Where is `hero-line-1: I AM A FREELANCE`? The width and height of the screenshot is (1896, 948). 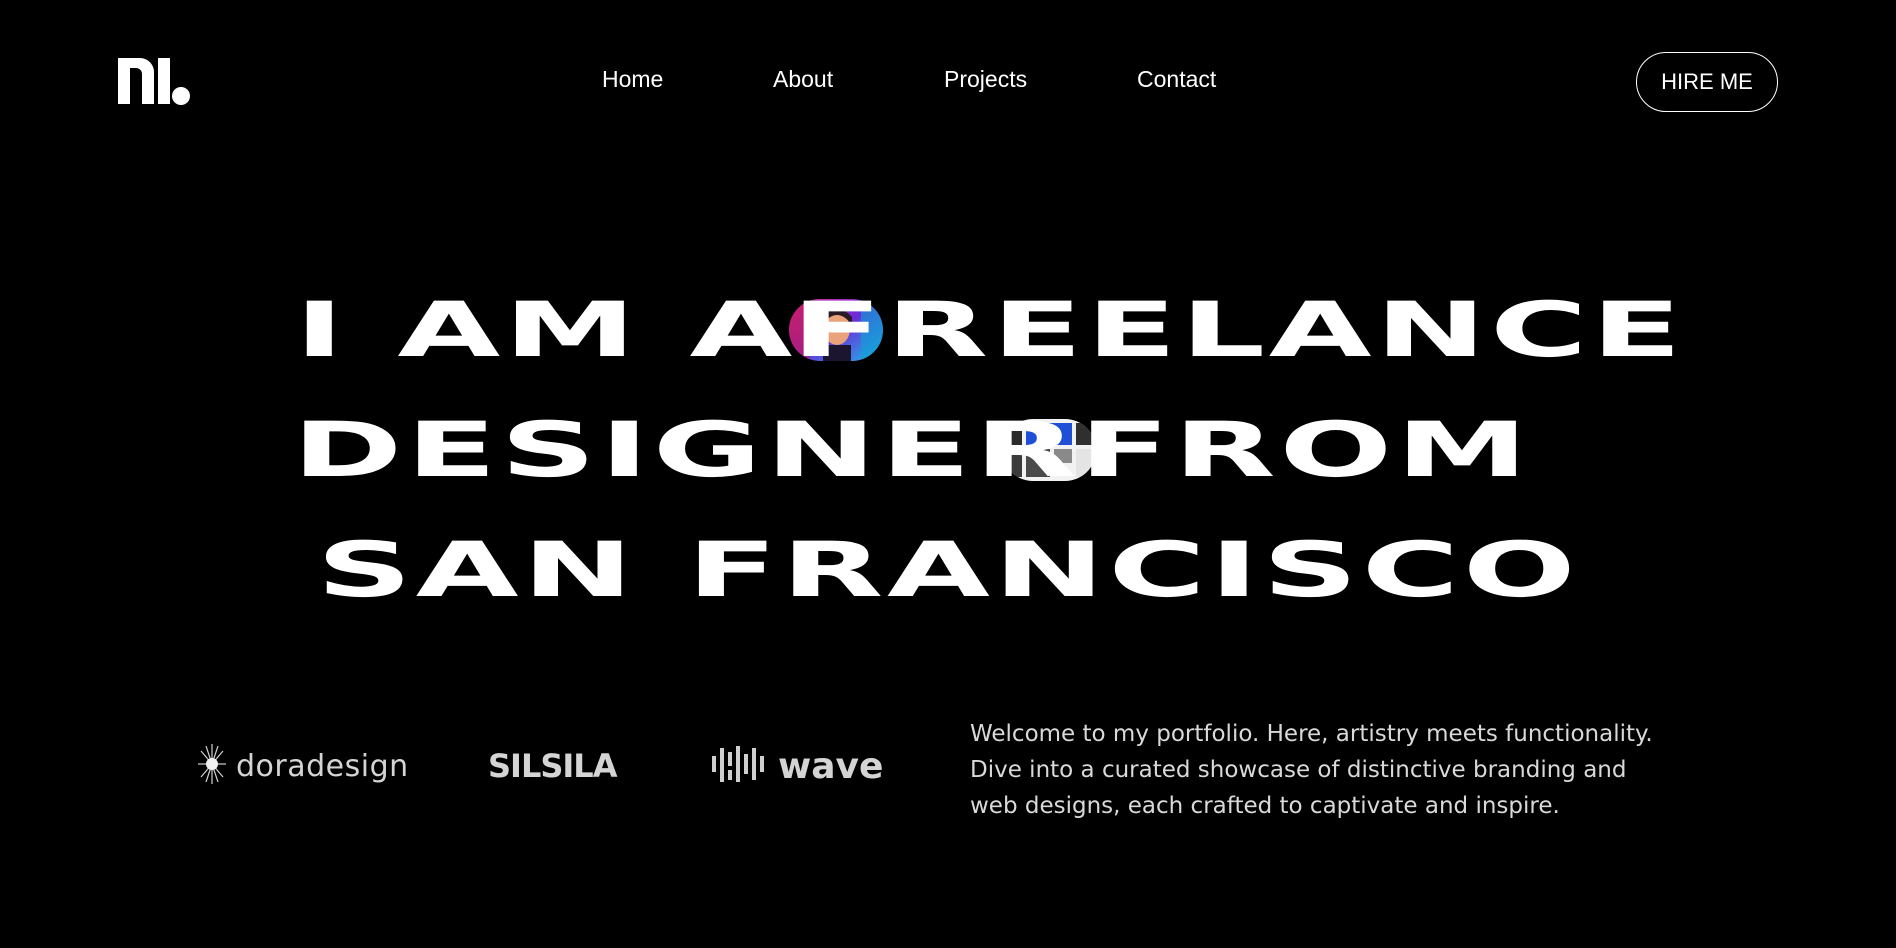 hero-line-1: I AM A FREELANCE is located at coordinates (948, 330).